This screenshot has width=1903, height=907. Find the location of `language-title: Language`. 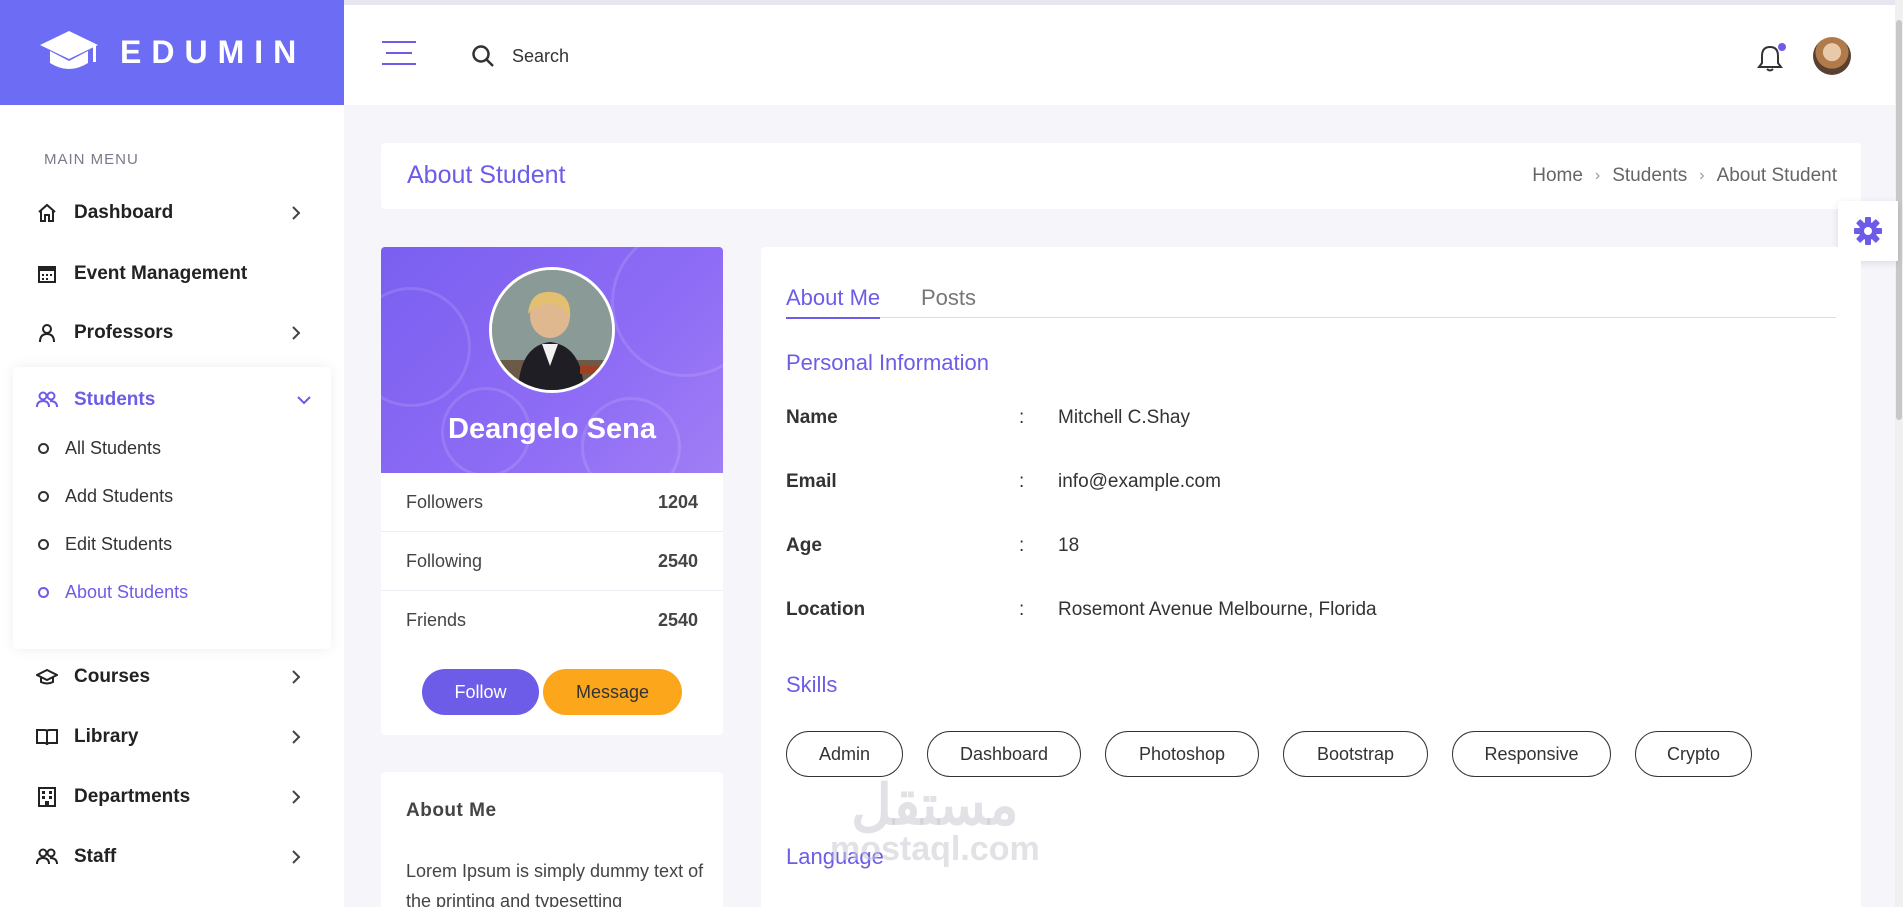

language-title: Language is located at coordinates (835, 856).